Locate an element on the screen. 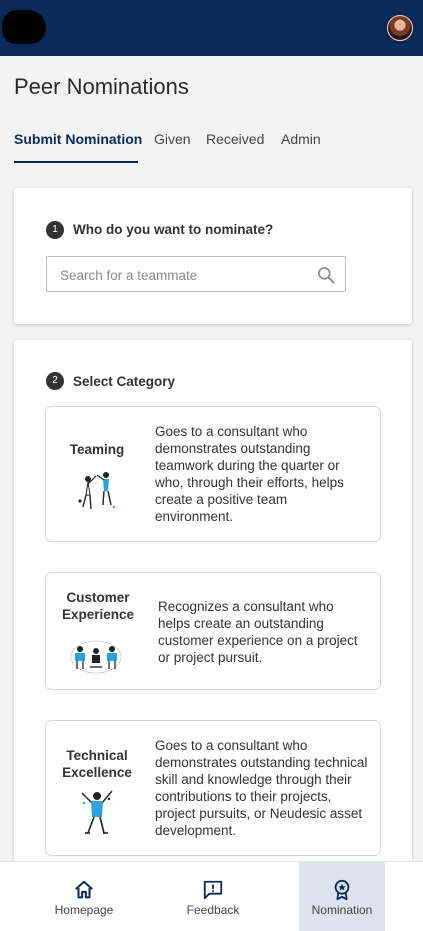 The height and width of the screenshot is (931, 423). nav-item-feedback: Feedback is located at coordinates (213, 896).